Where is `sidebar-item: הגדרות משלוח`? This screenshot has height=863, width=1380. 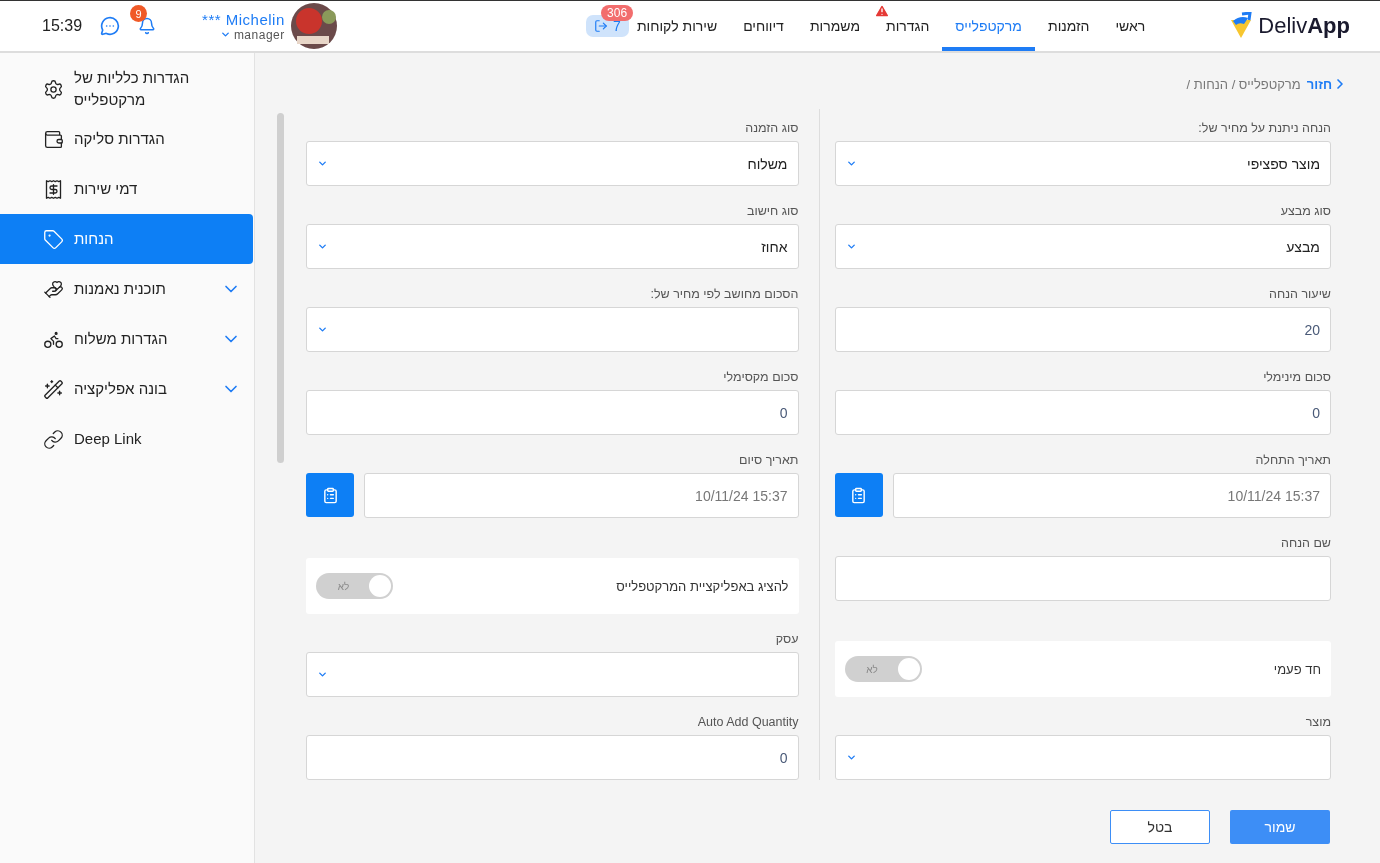
sidebar-item: הגדרות משלוח is located at coordinates (126, 339).